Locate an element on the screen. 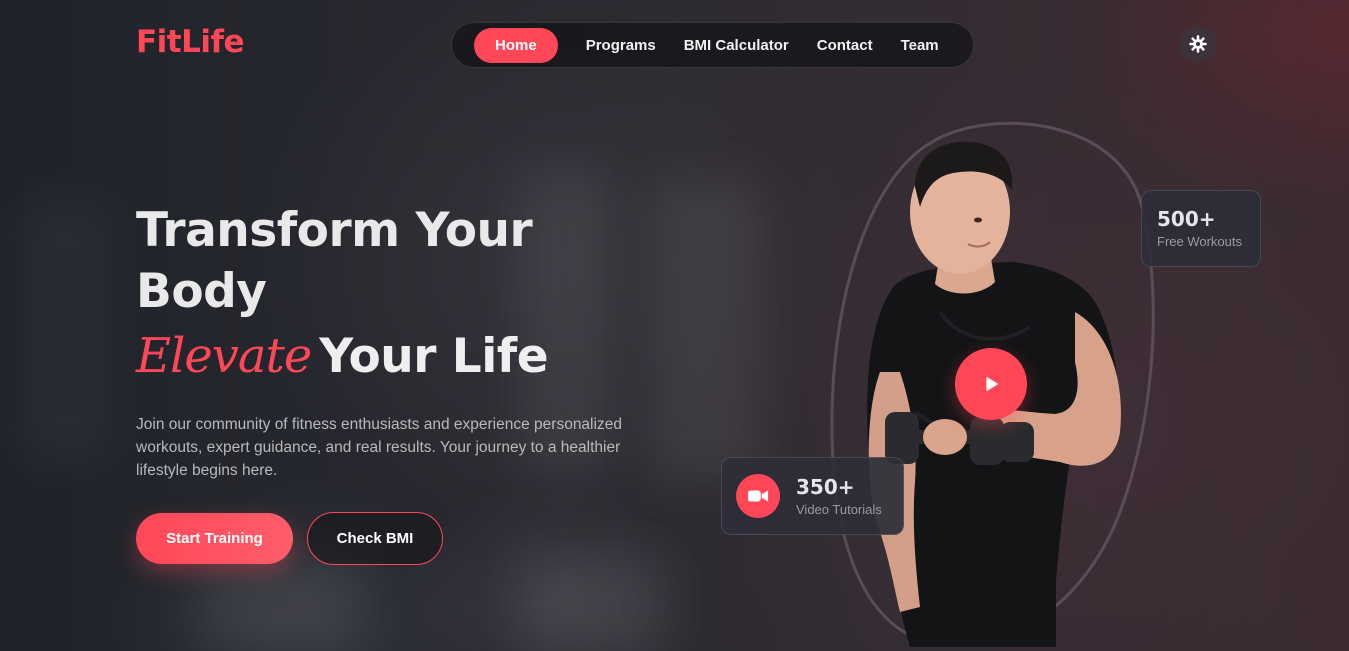 This screenshot has width=1349, height=651. theme-toggle-button is located at coordinates (1198, 44).